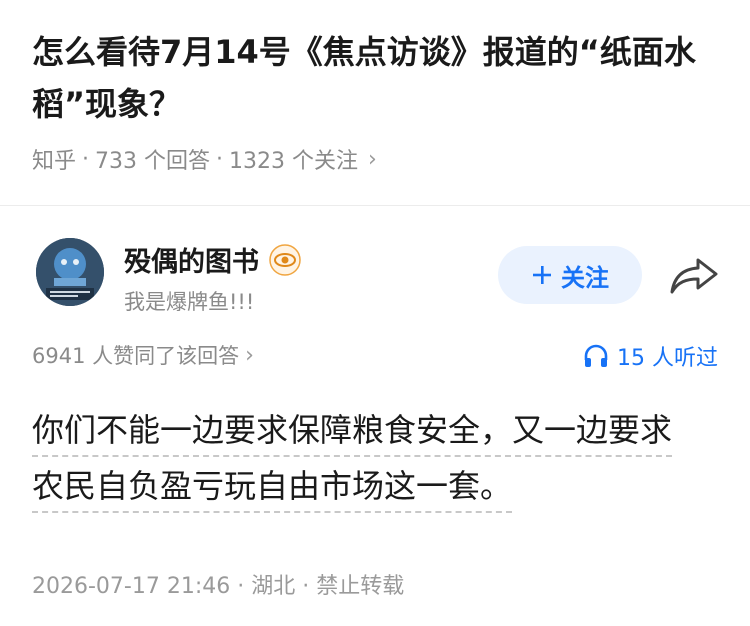  Describe the element at coordinates (218, 586) in the screenshot. I see `answer-footer: 2026-07-17 21:46 · 湖北 · 禁止转载` at that location.